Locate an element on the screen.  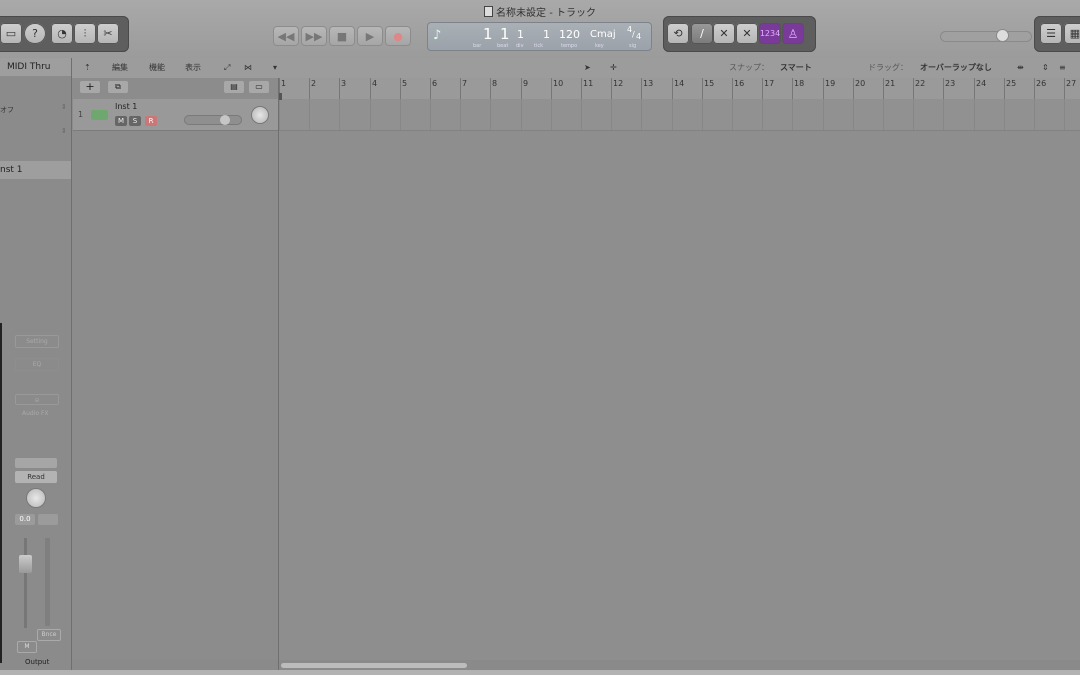
lcd-key: Cmaj is located at coordinates (603, 34).